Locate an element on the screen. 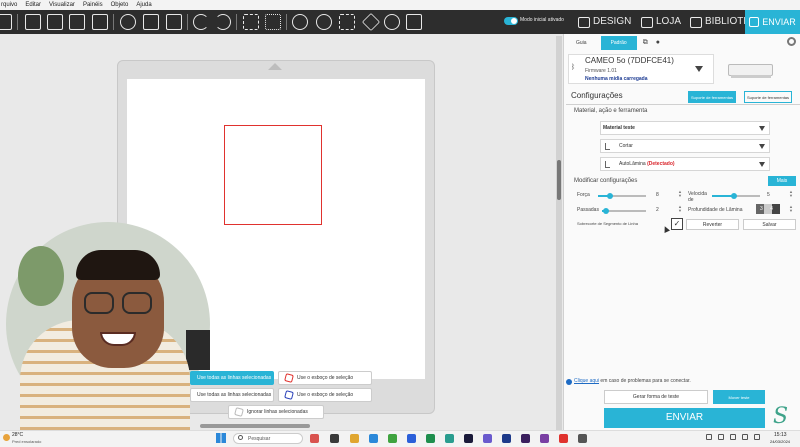  taskbar-search: Pesquisar is located at coordinates (268, 438).